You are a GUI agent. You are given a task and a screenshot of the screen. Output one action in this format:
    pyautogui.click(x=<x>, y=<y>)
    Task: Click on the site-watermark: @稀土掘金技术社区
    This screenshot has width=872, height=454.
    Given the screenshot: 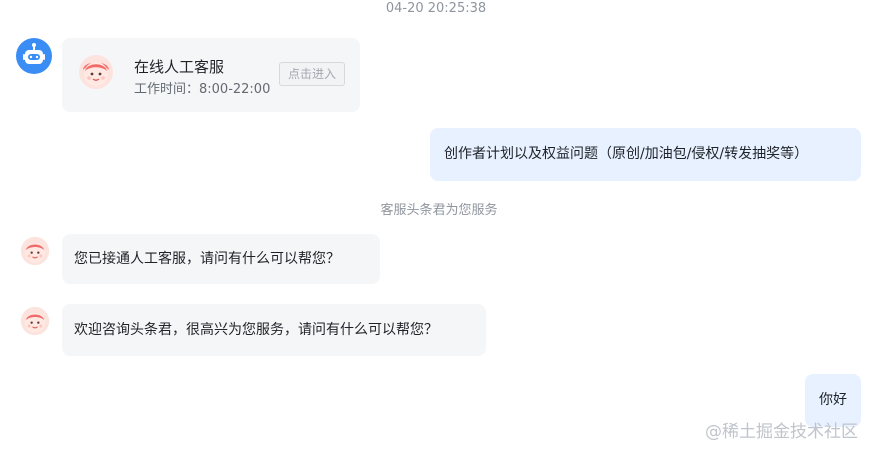 What is the action you would take?
    pyautogui.click(x=781, y=432)
    